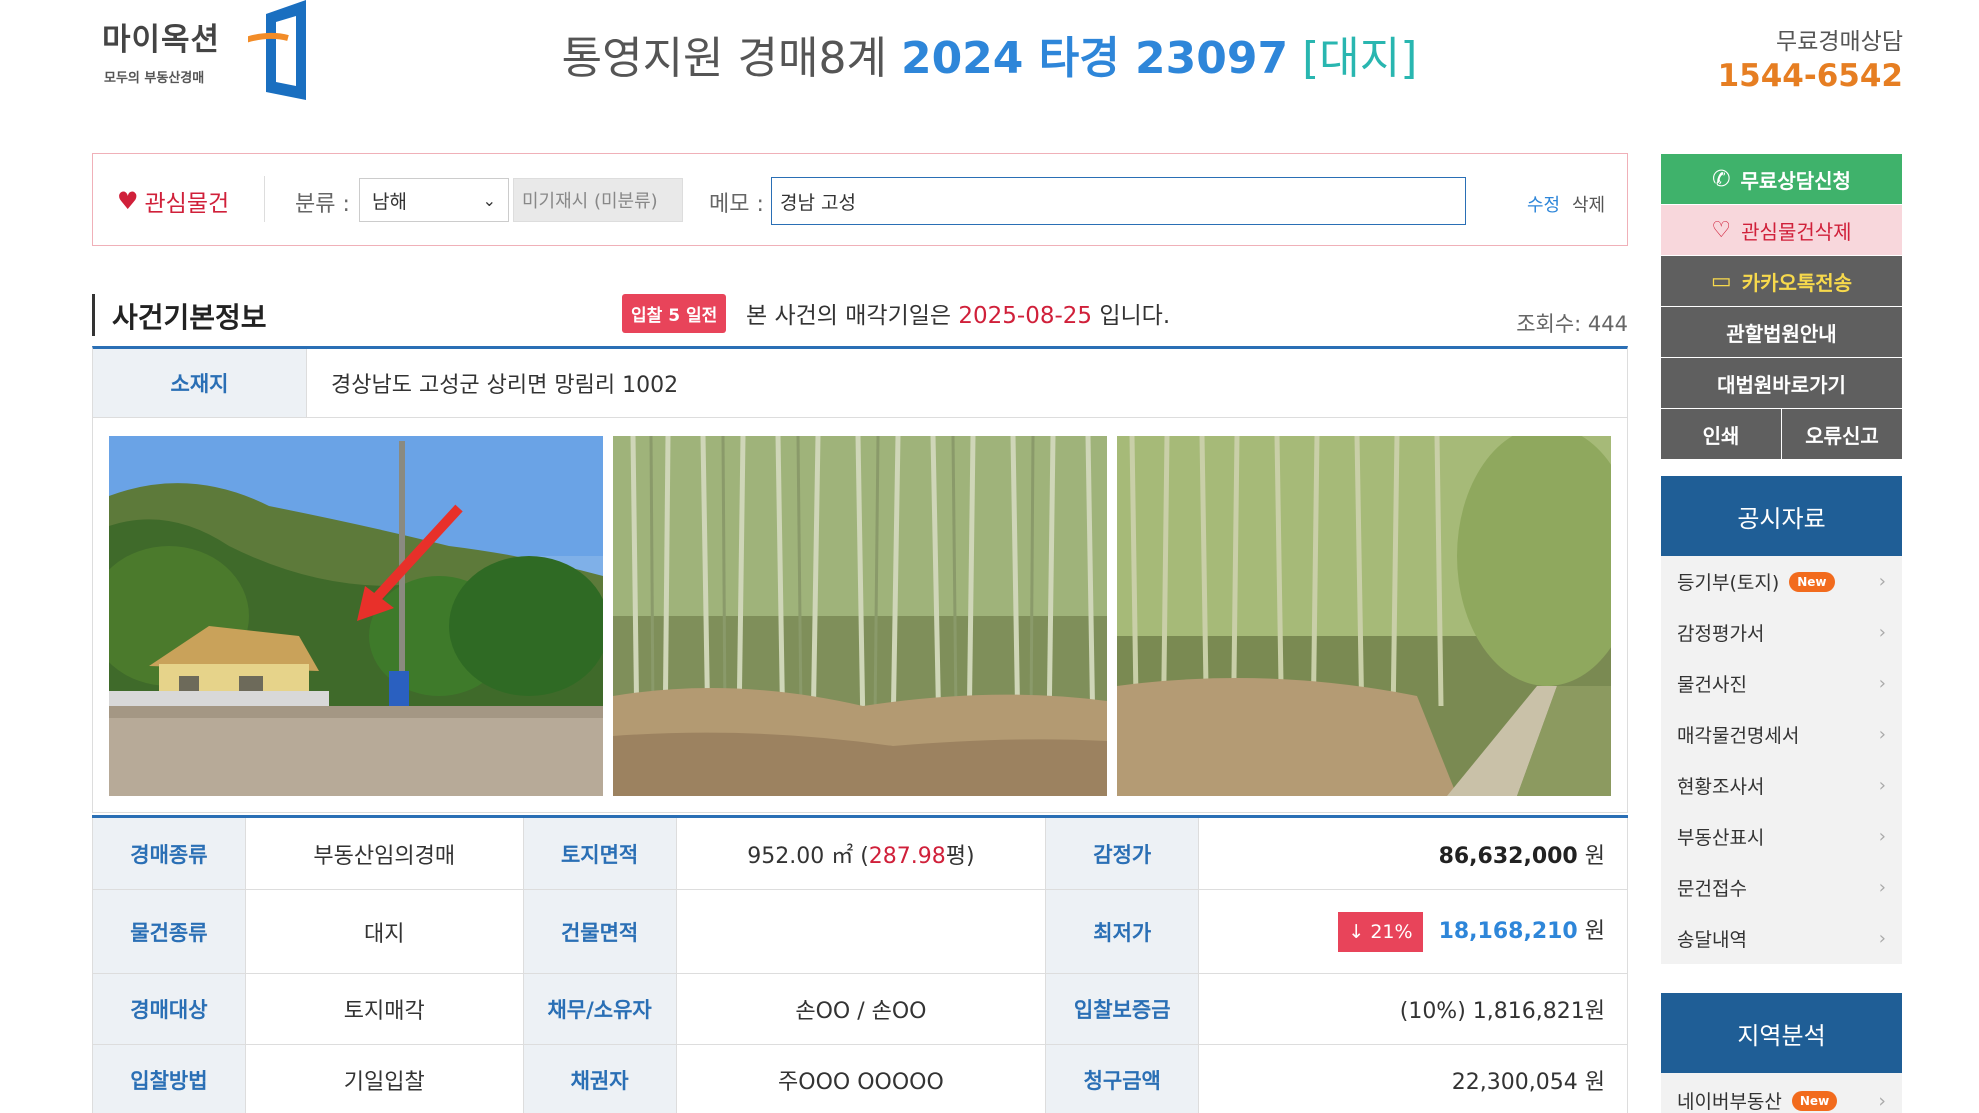  Describe the element at coordinates (1810, 76) in the screenshot. I see `consult-phone: 1544-6542` at that location.